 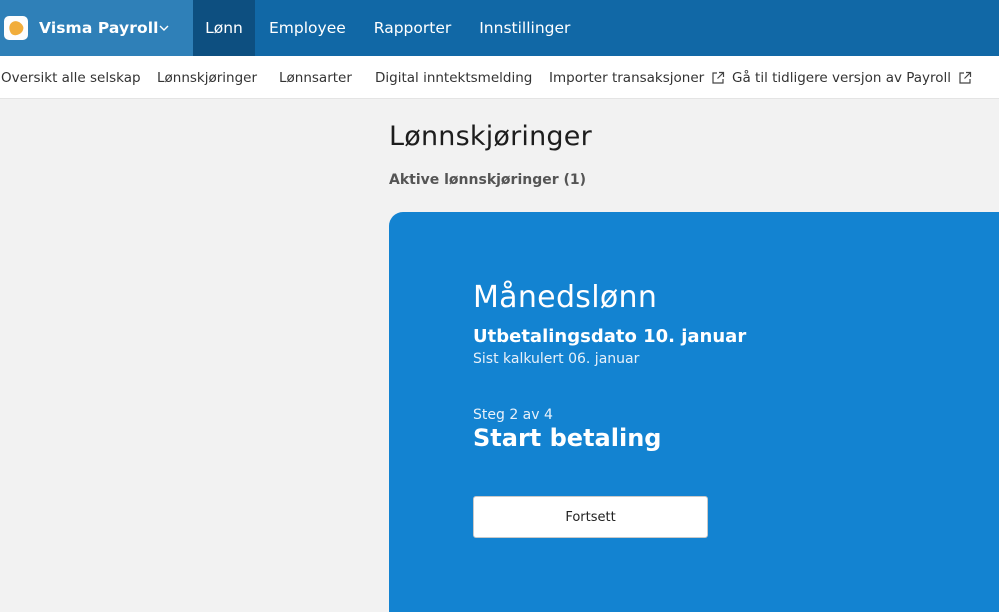 I want to click on subnav-label: Digital inntektsmelding, so click(x=454, y=77).